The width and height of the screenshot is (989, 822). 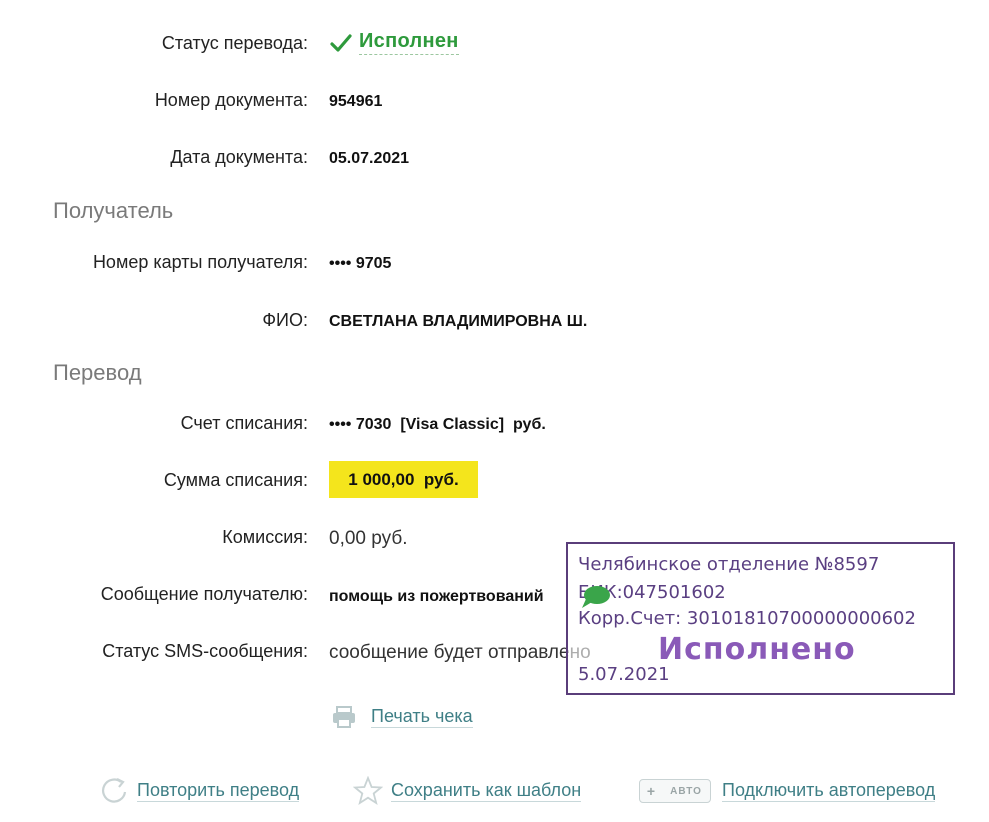 I want to click on connect-autotransfer-button: + АВТО Подключить автоперевод, so click(x=787, y=791).